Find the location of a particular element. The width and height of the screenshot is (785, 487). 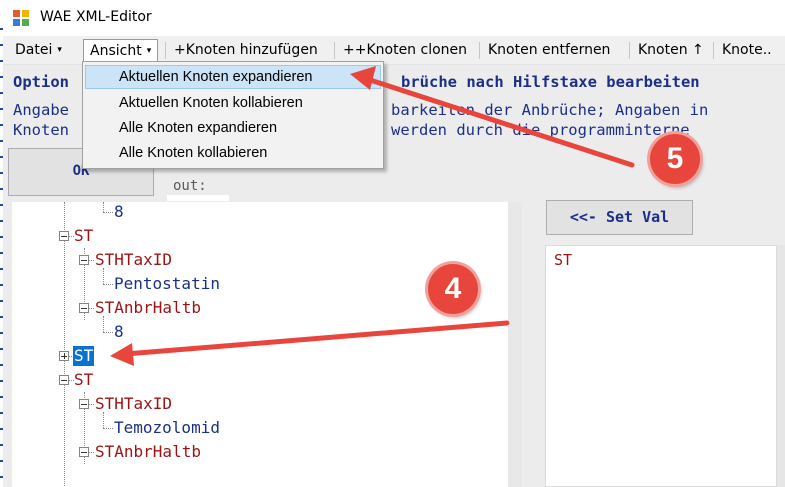

description-line-3-right: werden durch die programminterne is located at coordinates (540, 130).